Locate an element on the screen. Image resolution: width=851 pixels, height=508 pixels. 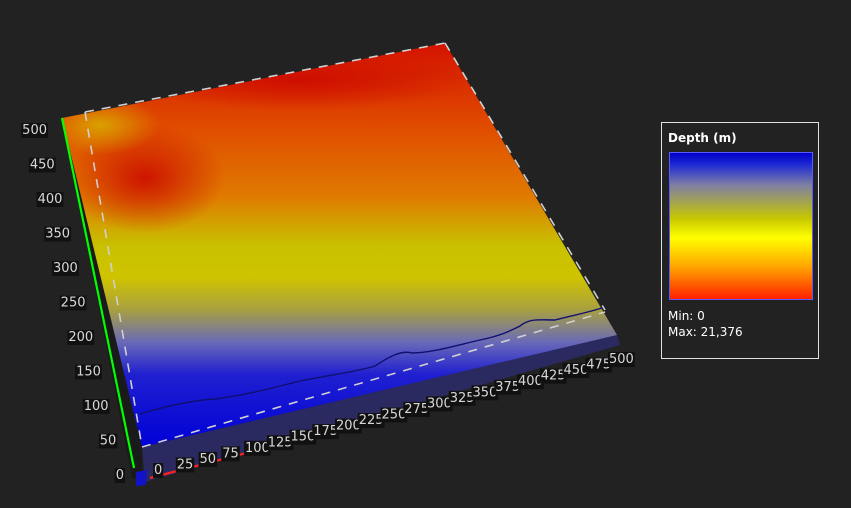
color-legend: Depth (m) Min: 0 Max: 21,376 is located at coordinates (740, 240).